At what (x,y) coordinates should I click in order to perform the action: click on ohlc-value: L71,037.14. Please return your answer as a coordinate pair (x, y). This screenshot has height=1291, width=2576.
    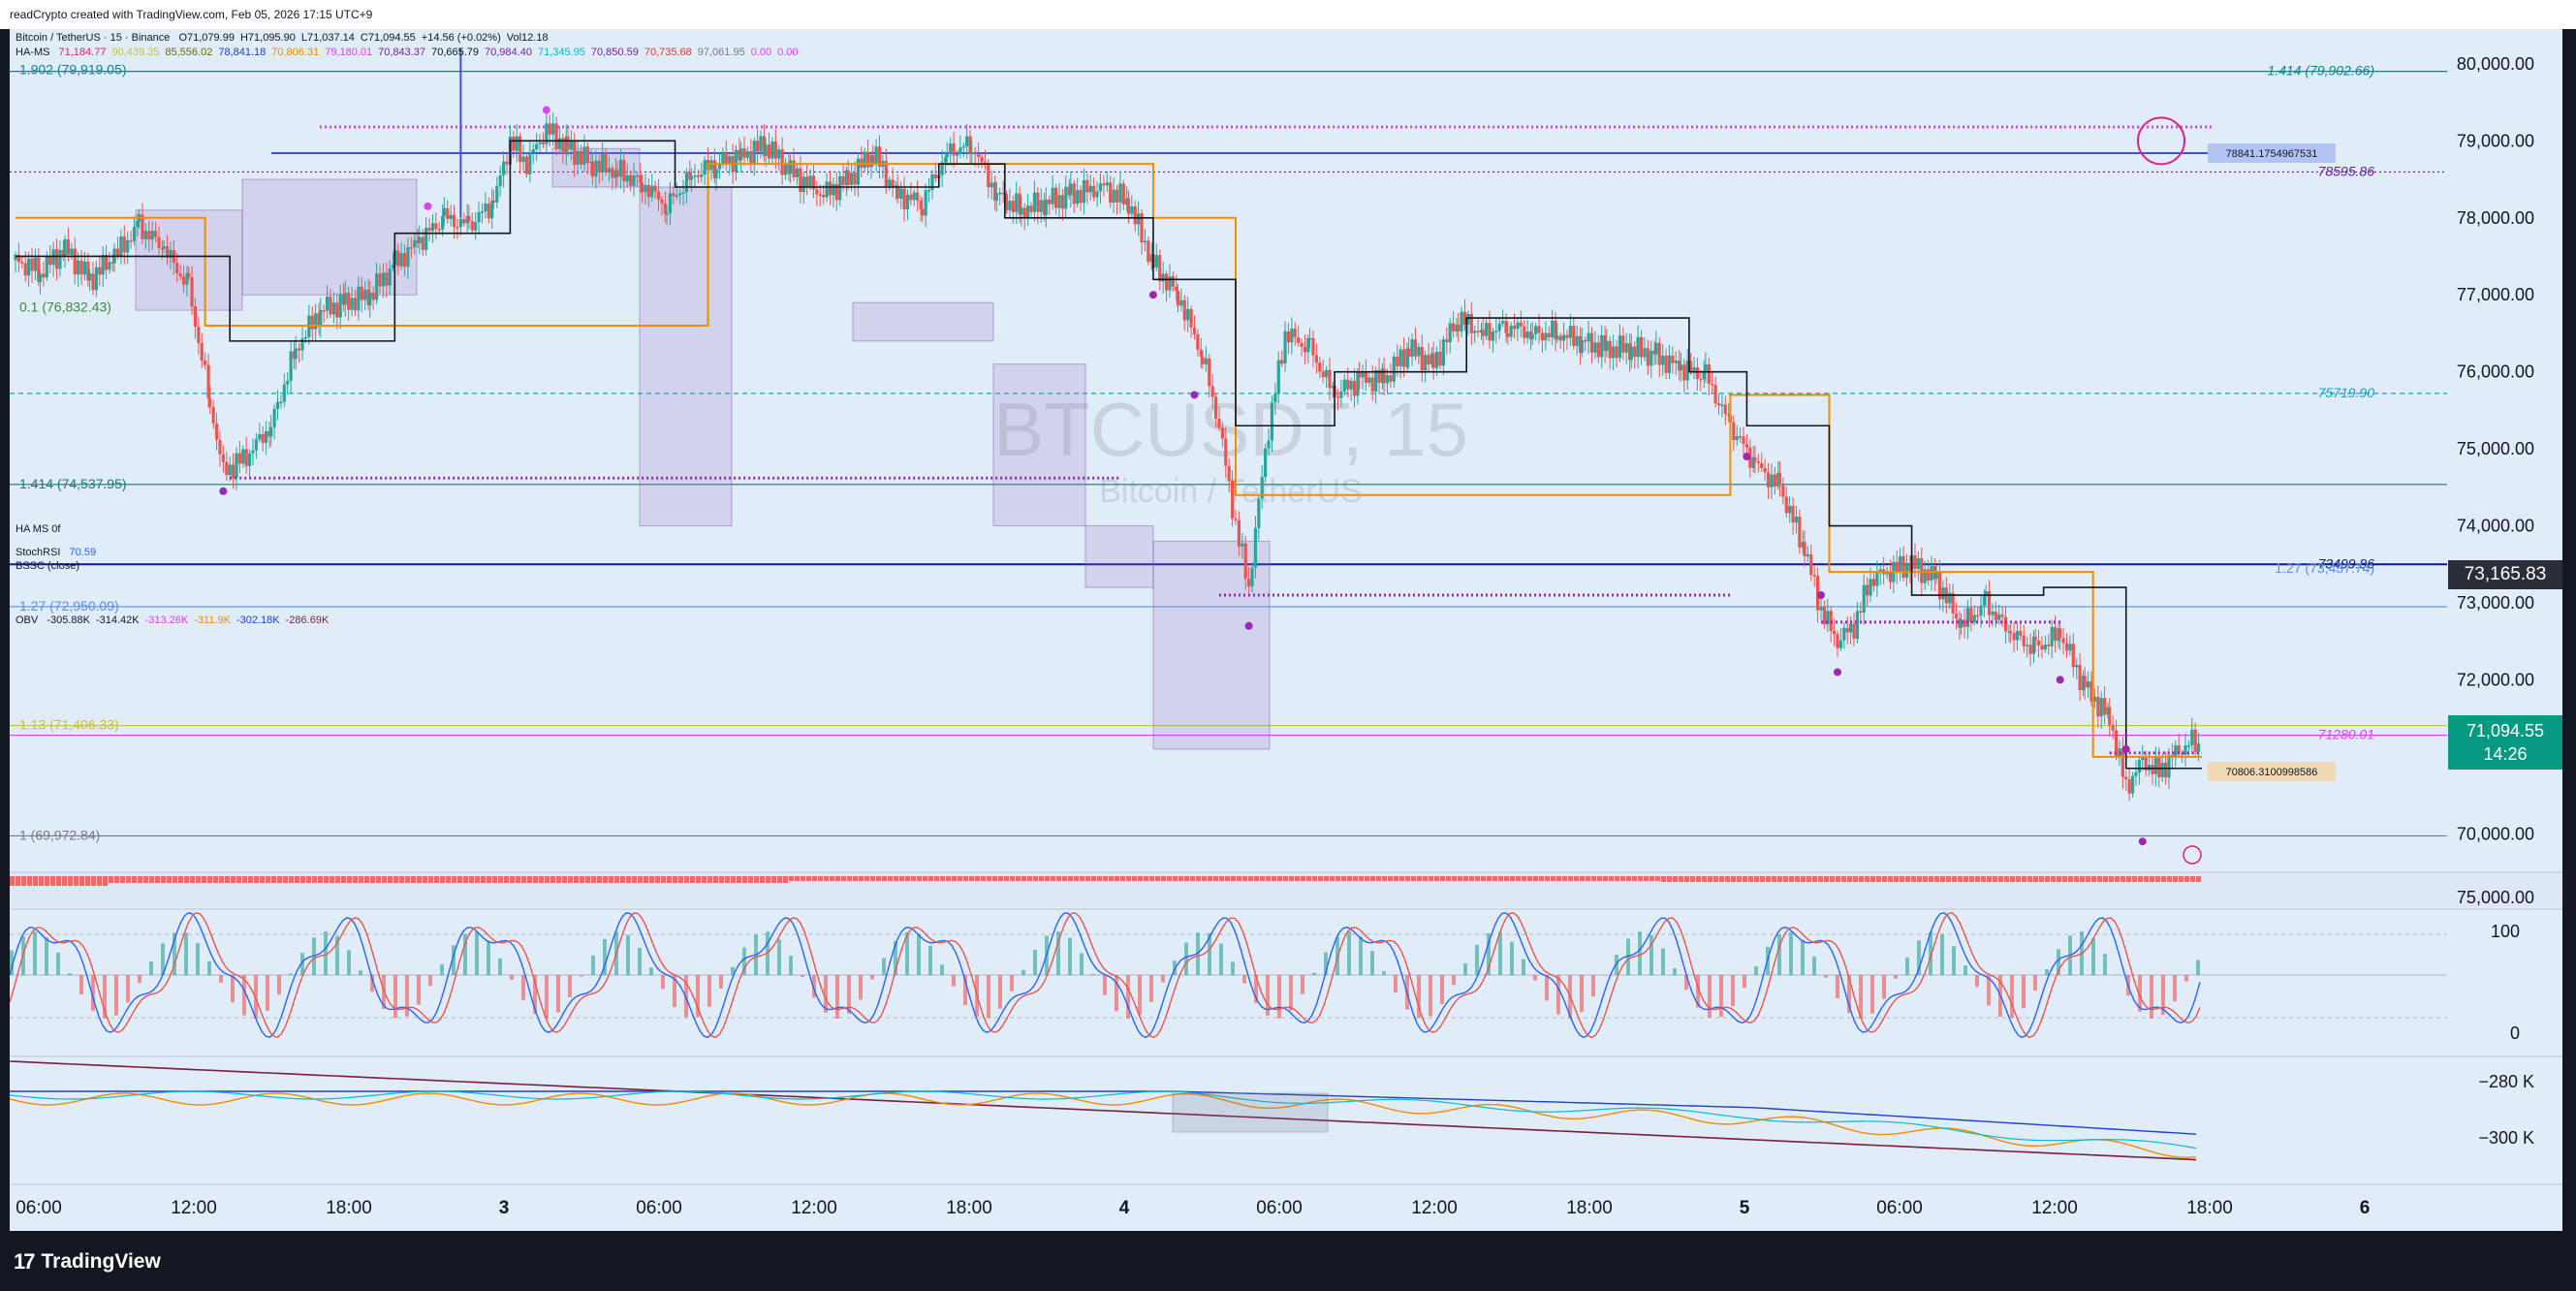
    Looking at the image, I should click on (327, 38).